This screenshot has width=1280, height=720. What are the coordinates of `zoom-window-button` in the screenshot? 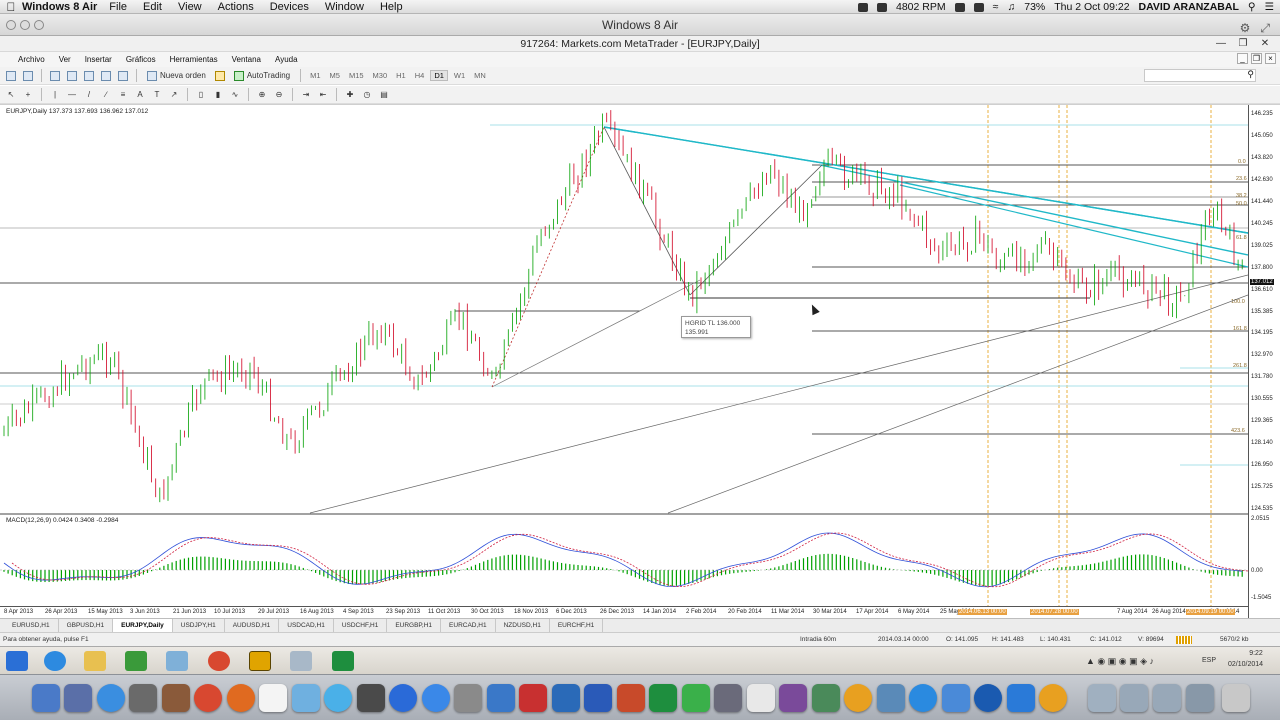 It's located at (39, 25).